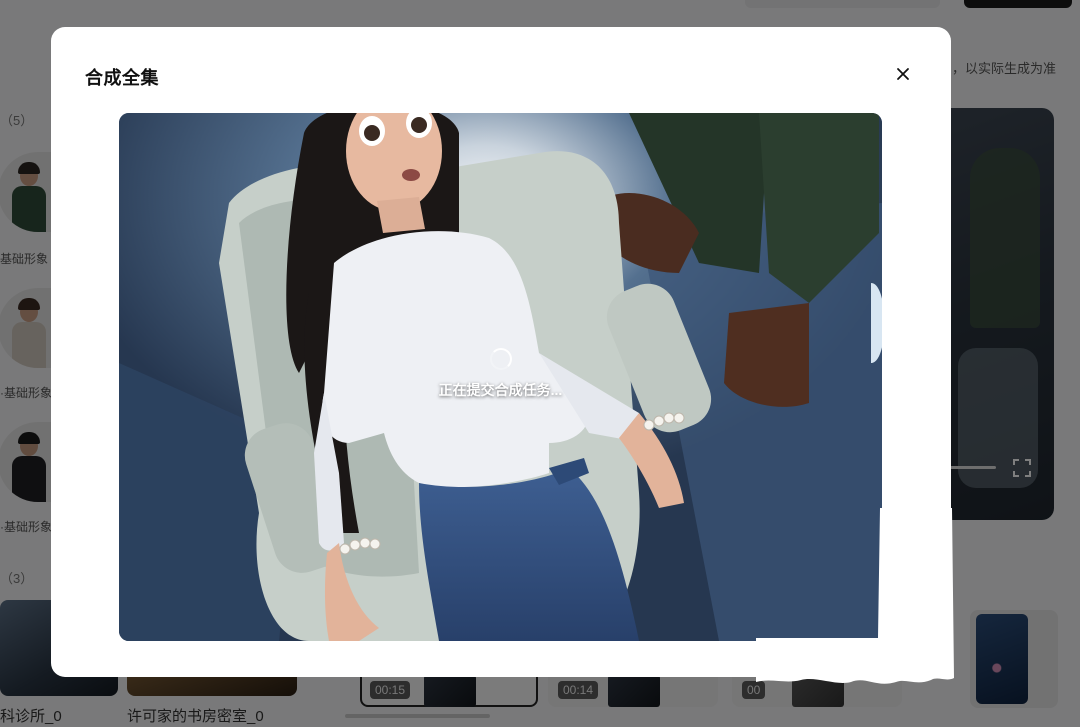  I want to click on render-artifact, so click(855, 596).